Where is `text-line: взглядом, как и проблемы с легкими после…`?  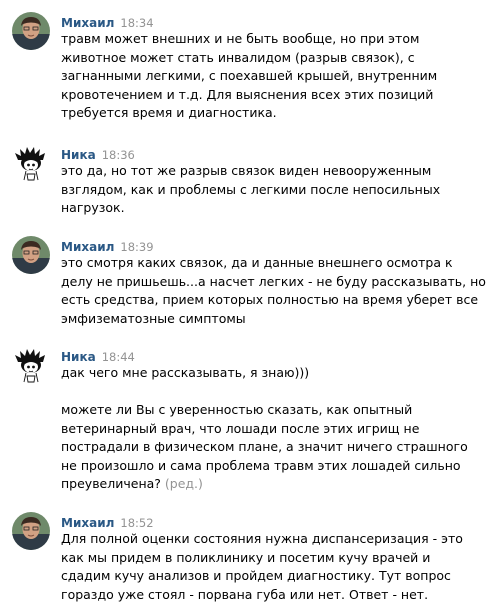 text-line: взглядом, как и проблемы с легкими после… is located at coordinates (251, 189).